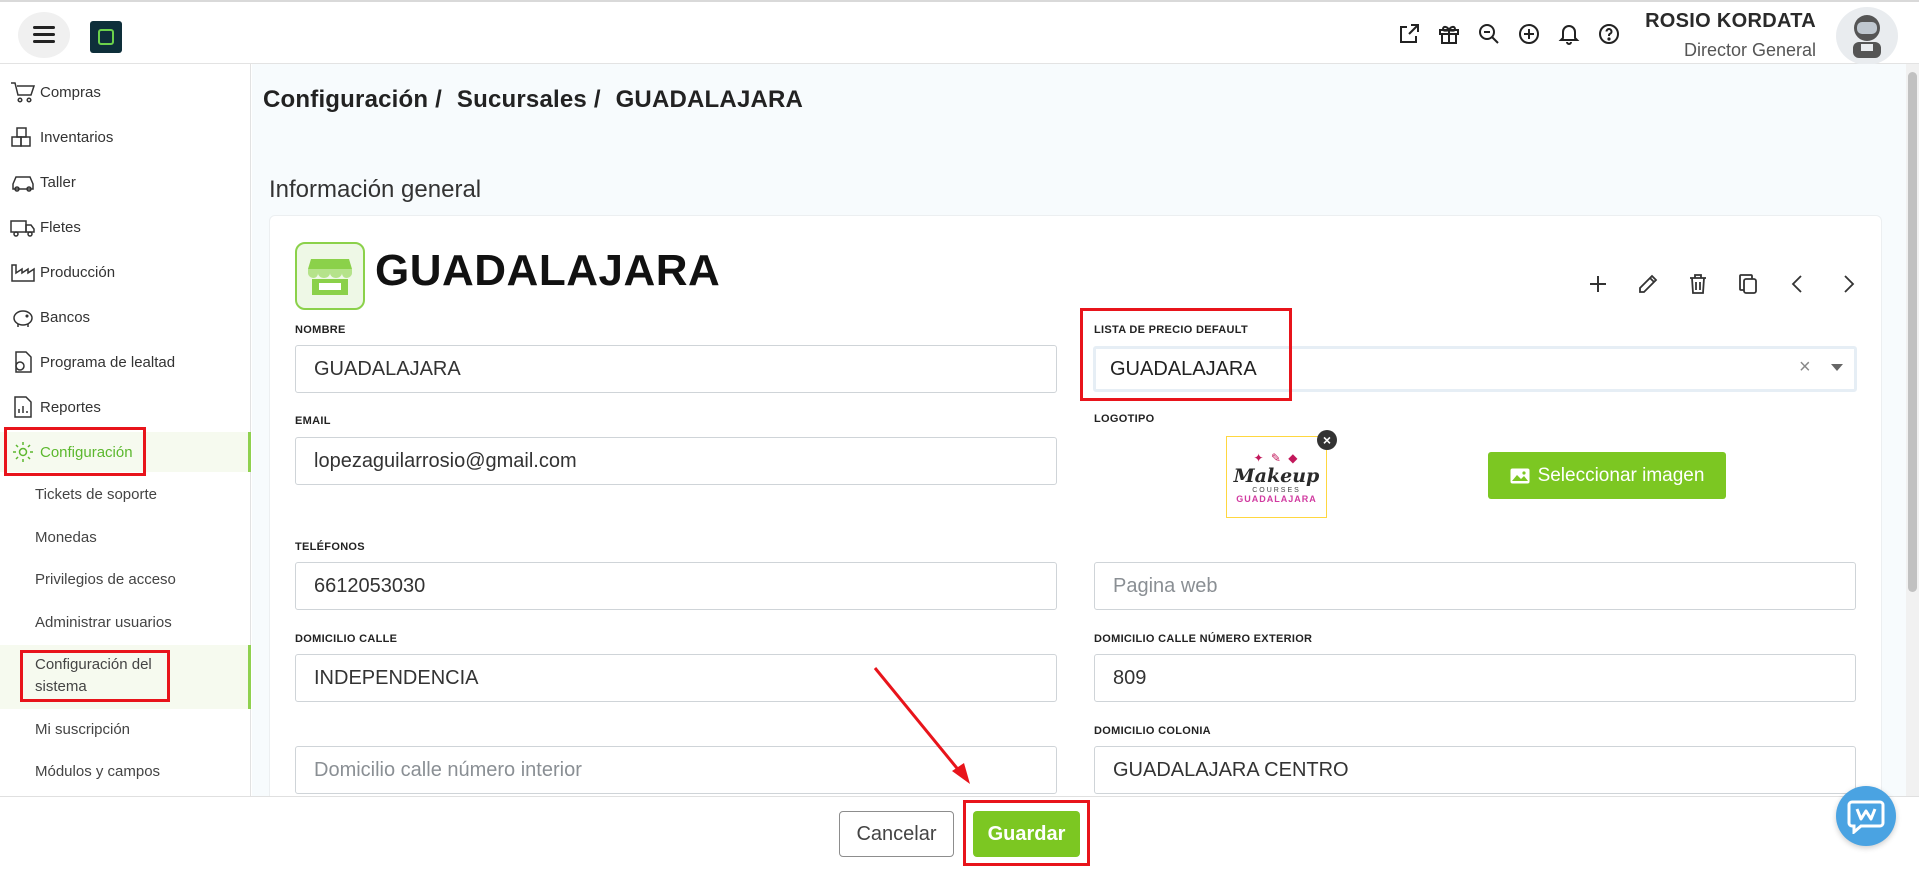 The height and width of the screenshot is (874, 1919). I want to click on calle-label: DOMICILIO CALLE, so click(346, 639).